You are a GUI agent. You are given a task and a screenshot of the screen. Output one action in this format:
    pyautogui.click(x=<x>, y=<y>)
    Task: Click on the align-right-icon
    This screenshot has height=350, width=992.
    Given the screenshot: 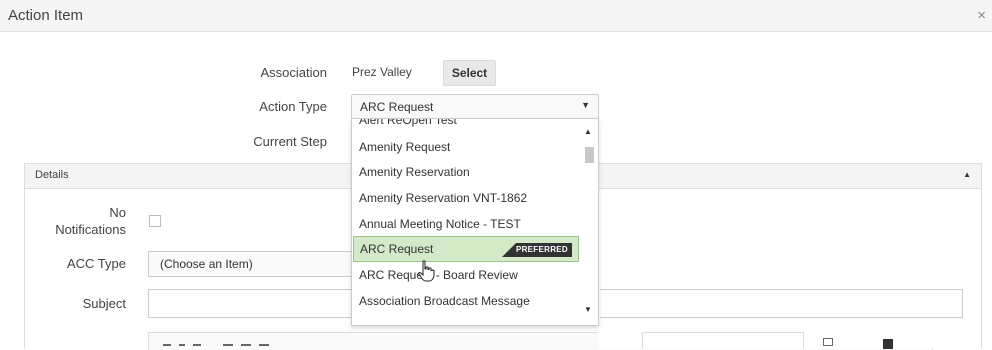 What is the action you would take?
    pyautogui.click(x=264, y=345)
    